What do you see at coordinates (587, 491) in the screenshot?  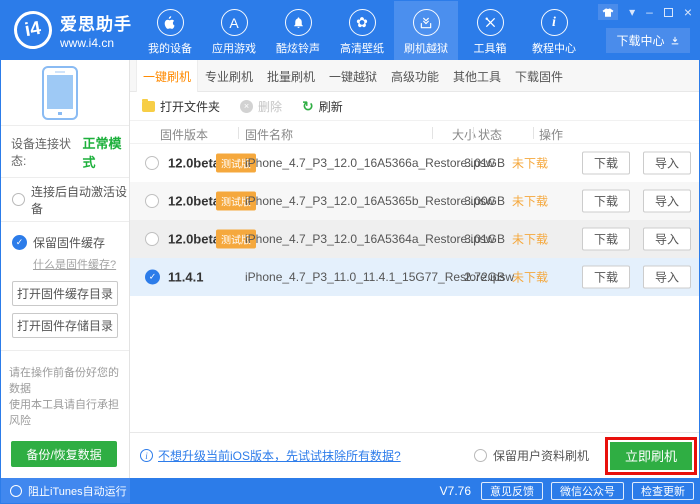 I see `wechat-button: 微信公众号` at bounding box center [587, 491].